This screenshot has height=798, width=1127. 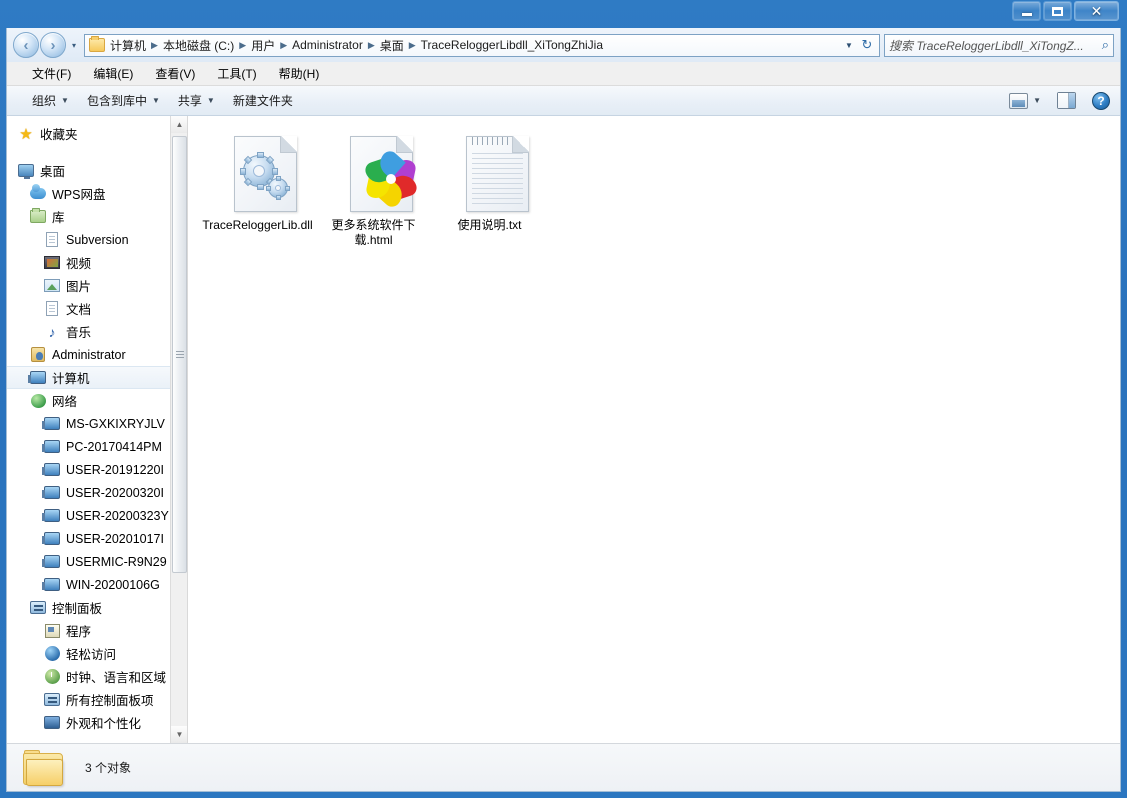 What do you see at coordinates (196, 100) in the screenshot?
I see `share-with-button: 共享 ▼` at bounding box center [196, 100].